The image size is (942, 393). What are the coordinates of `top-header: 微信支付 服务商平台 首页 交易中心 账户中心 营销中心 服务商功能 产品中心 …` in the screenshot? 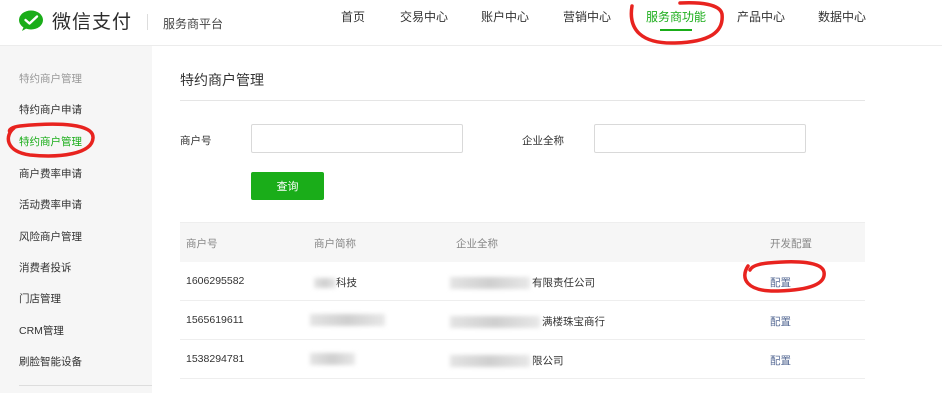 It's located at (471, 23).